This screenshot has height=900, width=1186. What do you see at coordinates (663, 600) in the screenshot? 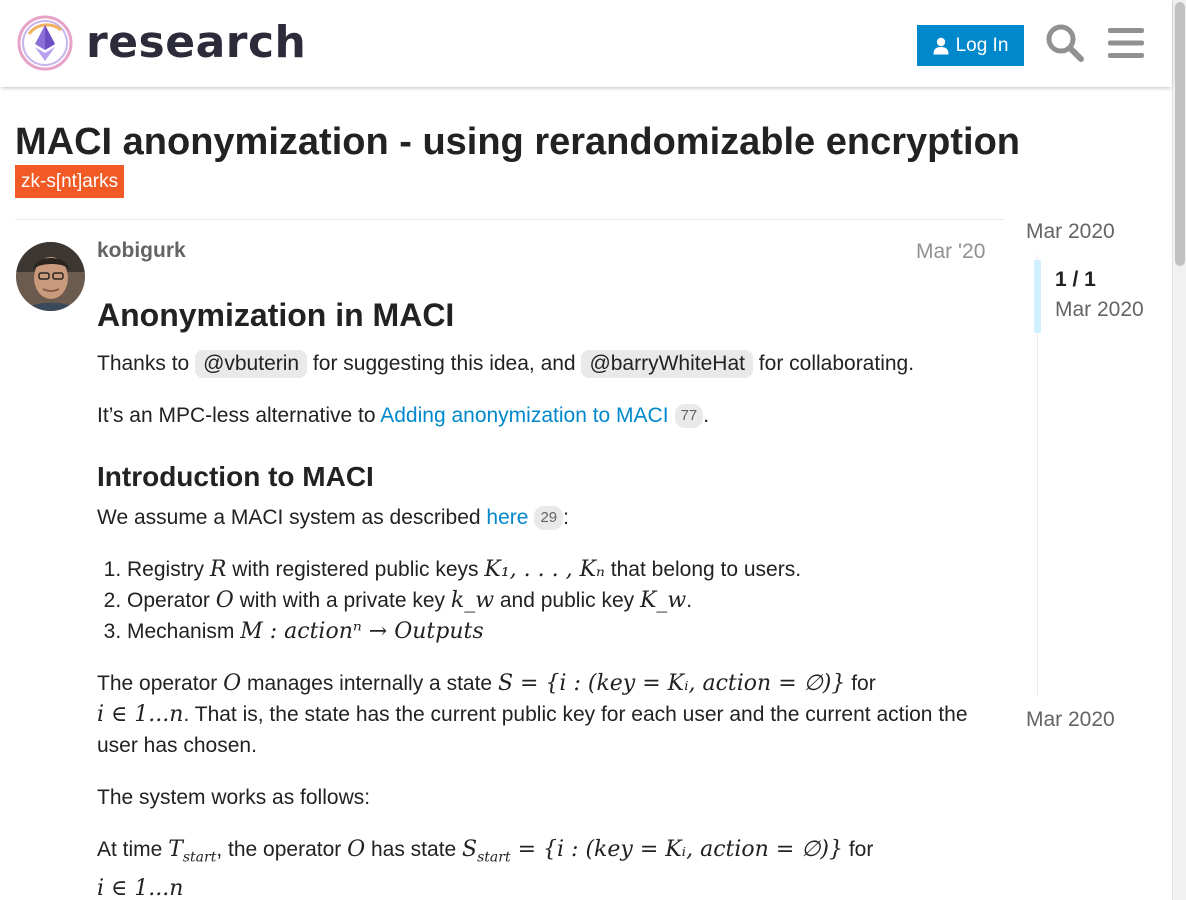
I see `math-inline: K_w` at bounding box center [663, 600].